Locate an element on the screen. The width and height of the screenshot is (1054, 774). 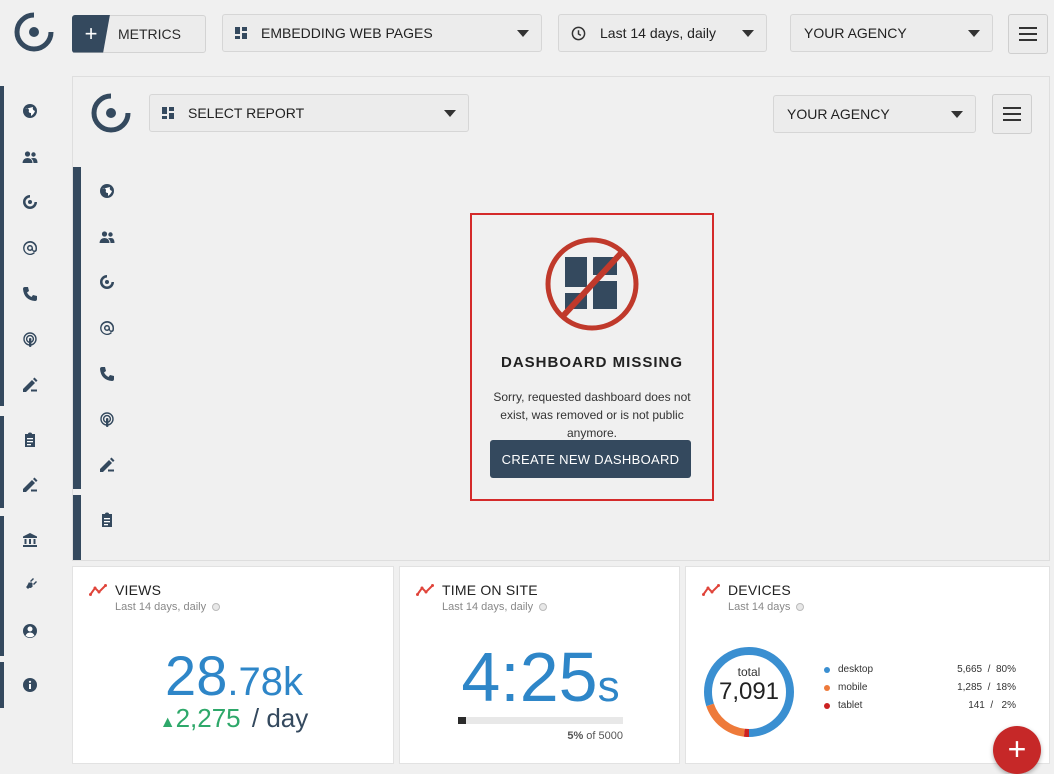
embedded-agency-label: YOUR AGENCY is located at coordinates (838, 114).